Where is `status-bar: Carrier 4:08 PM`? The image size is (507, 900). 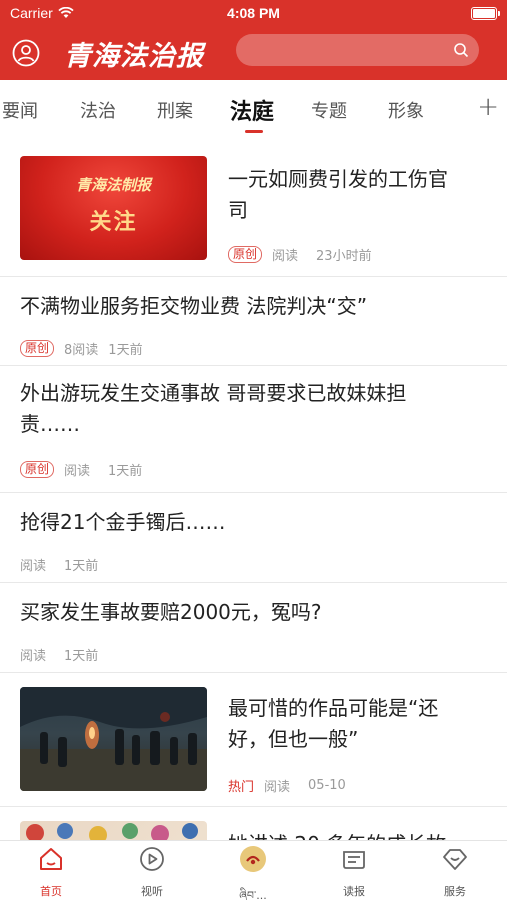 status-bar: Carrier 4:08 PM is located at coordinates (253, 14).